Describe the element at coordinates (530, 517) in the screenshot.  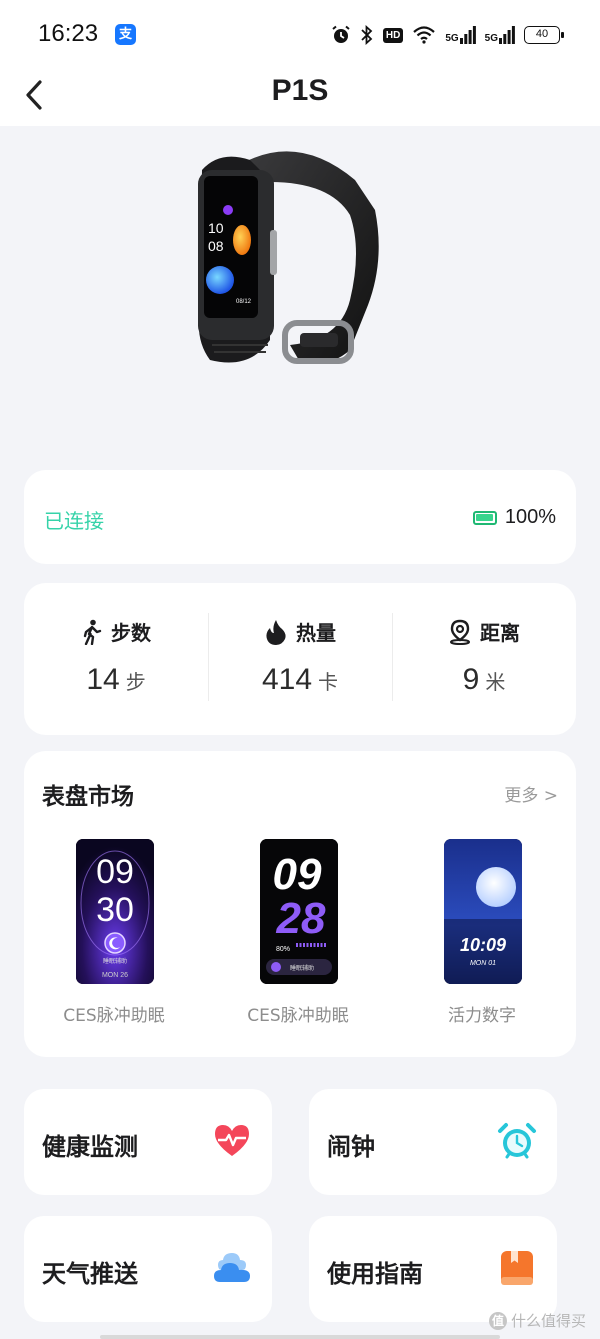
I see `battery-percent: 100%` at that location.